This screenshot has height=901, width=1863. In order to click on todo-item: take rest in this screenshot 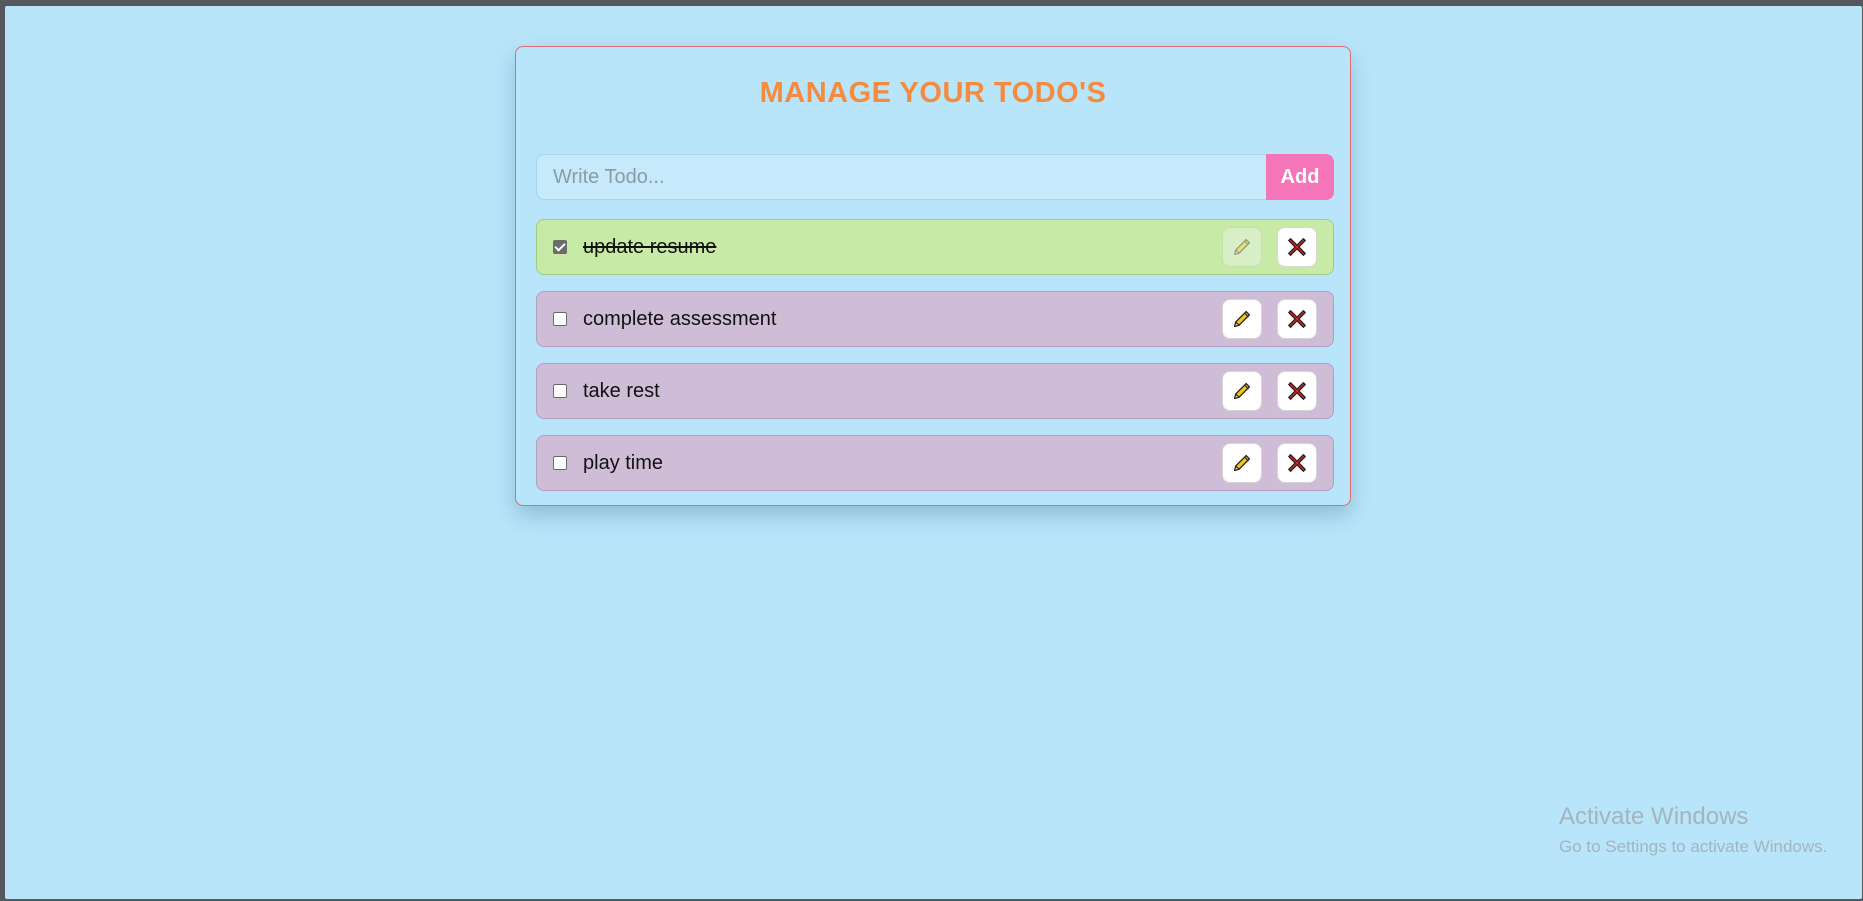, I will do `click(935, 391)`.